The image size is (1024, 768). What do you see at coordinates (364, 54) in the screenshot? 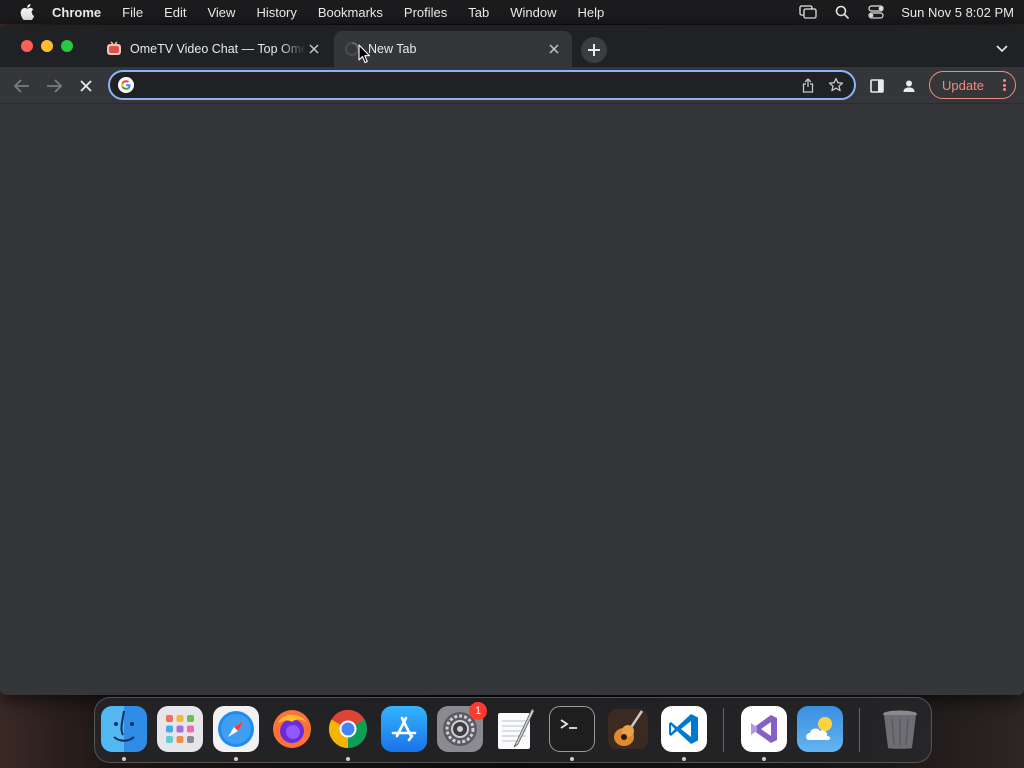
I see `mouse-cursor-icon` at bounding box center [364, 54].